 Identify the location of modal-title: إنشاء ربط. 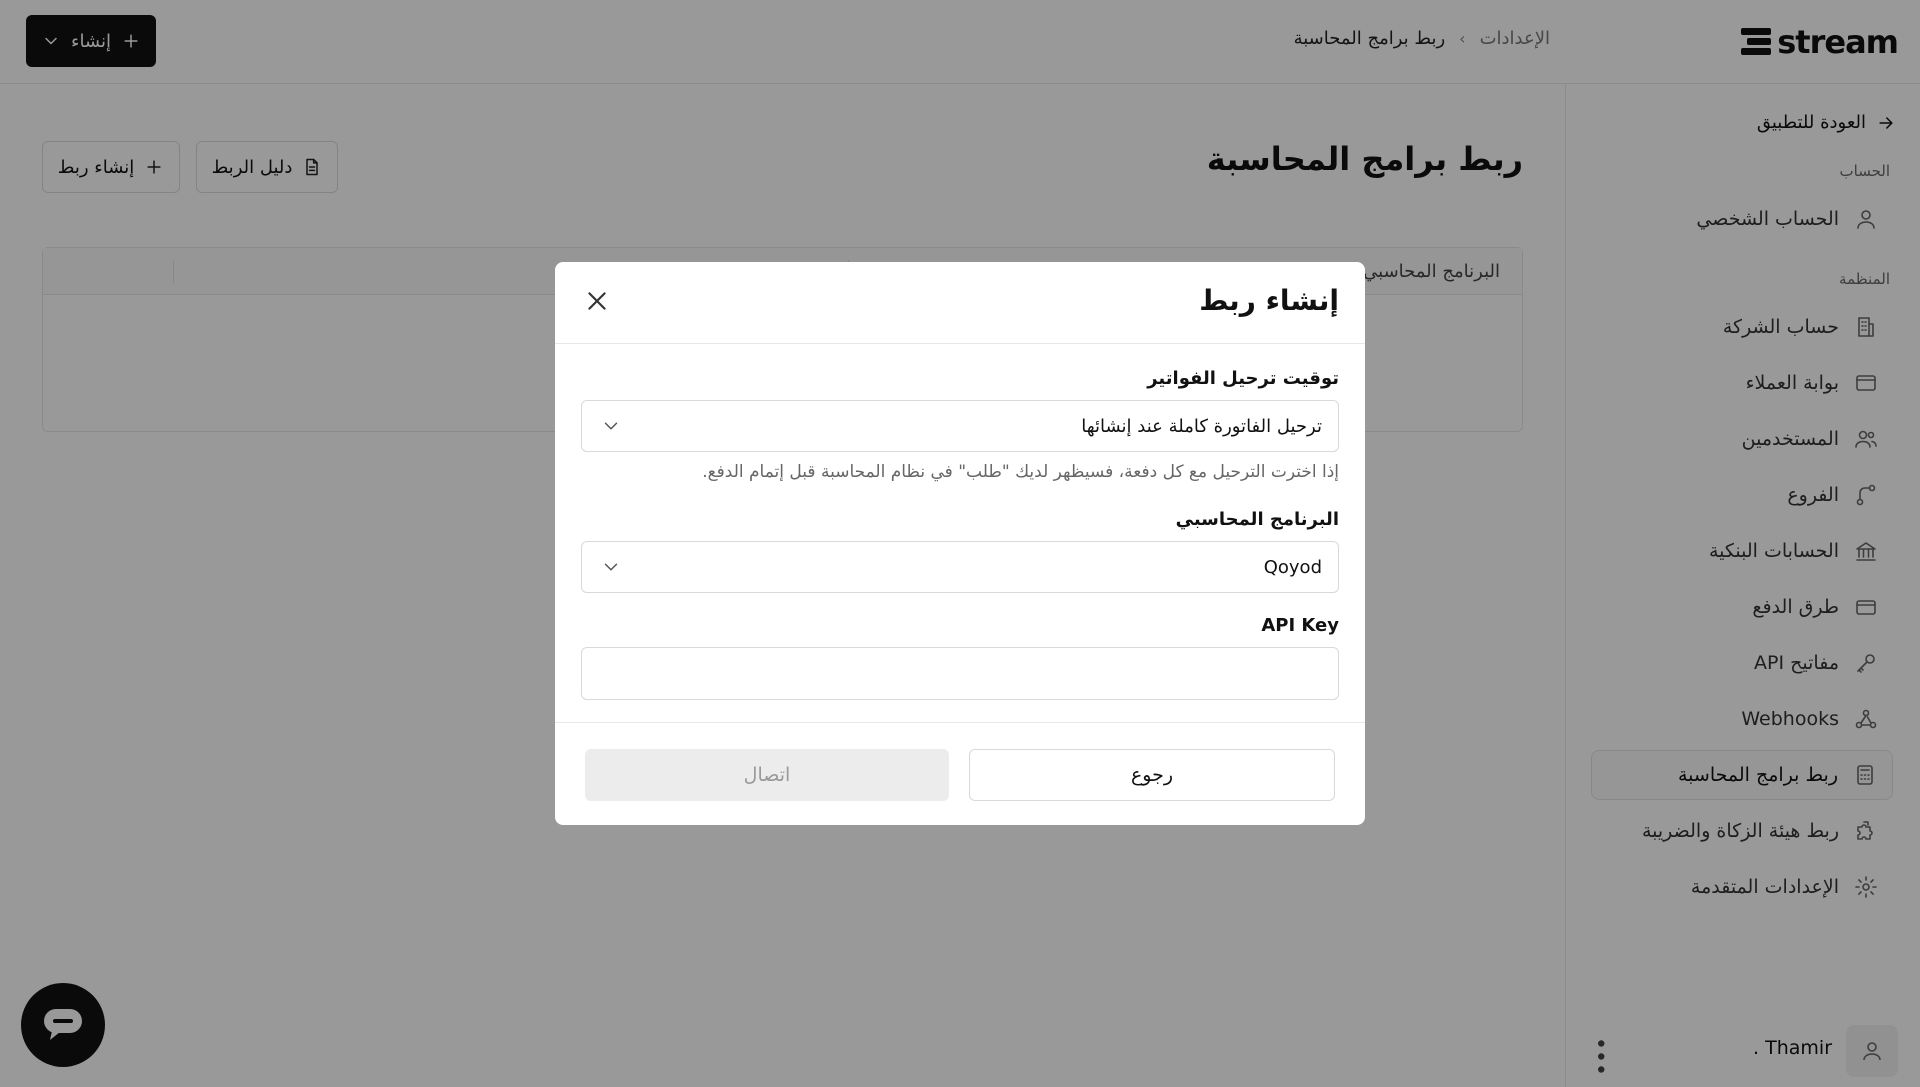
(1269, 300).